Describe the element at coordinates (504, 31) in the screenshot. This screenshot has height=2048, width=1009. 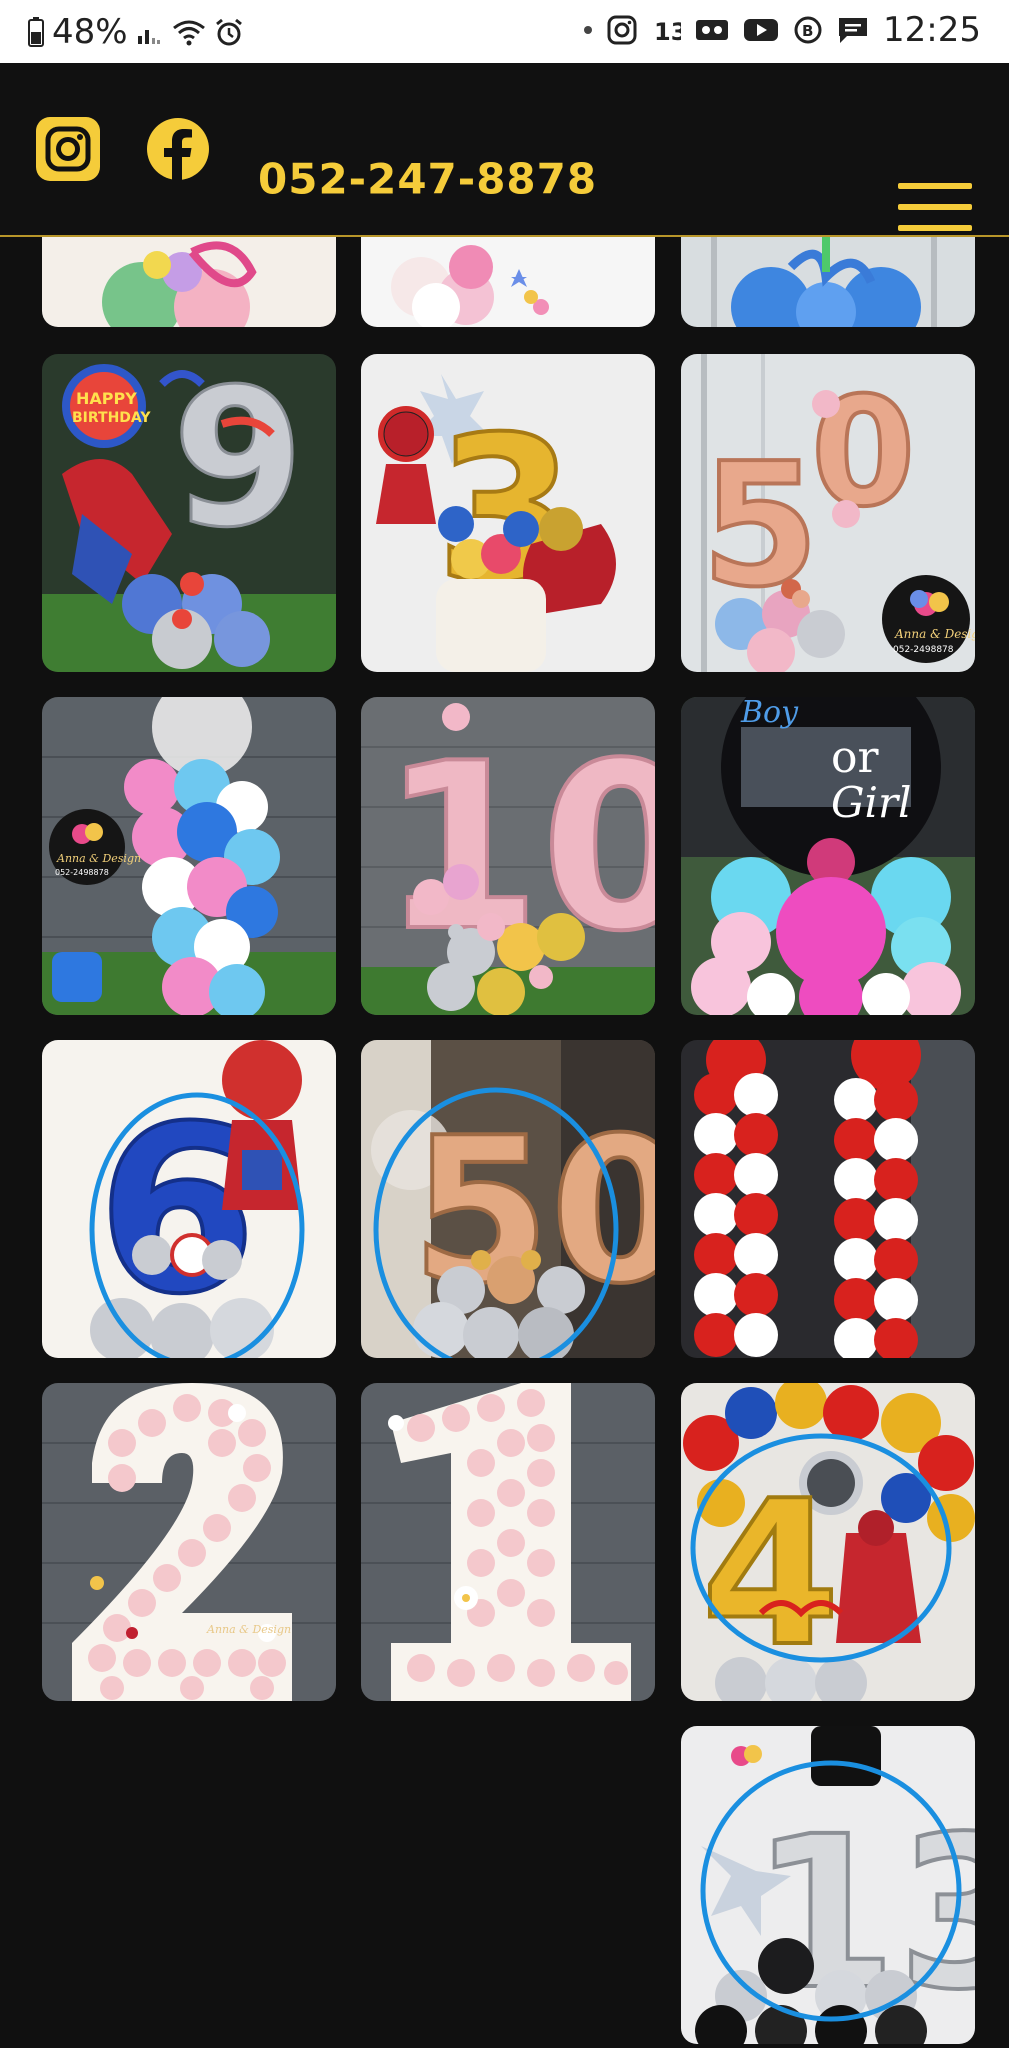
I see `status-bar: 48% 13 B 12:25` at that location.